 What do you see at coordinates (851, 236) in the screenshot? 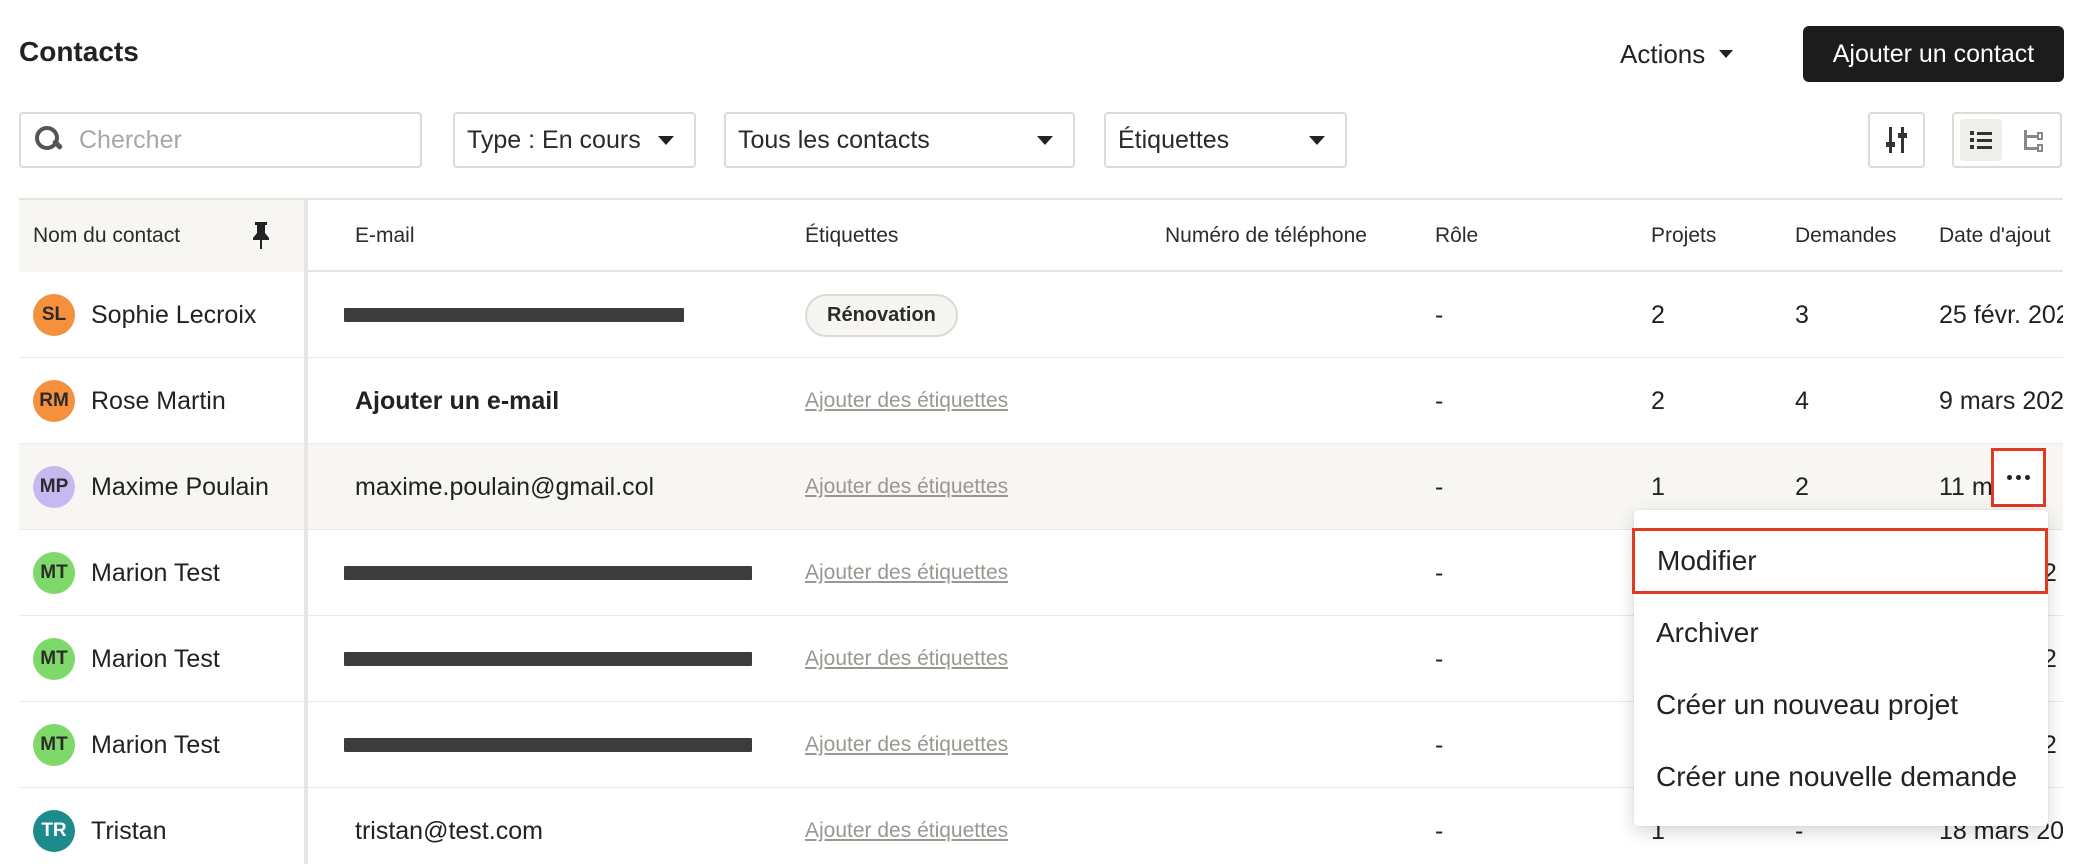
I see `column-header-tags: Étiquettes` at bounding box center [851, 236].